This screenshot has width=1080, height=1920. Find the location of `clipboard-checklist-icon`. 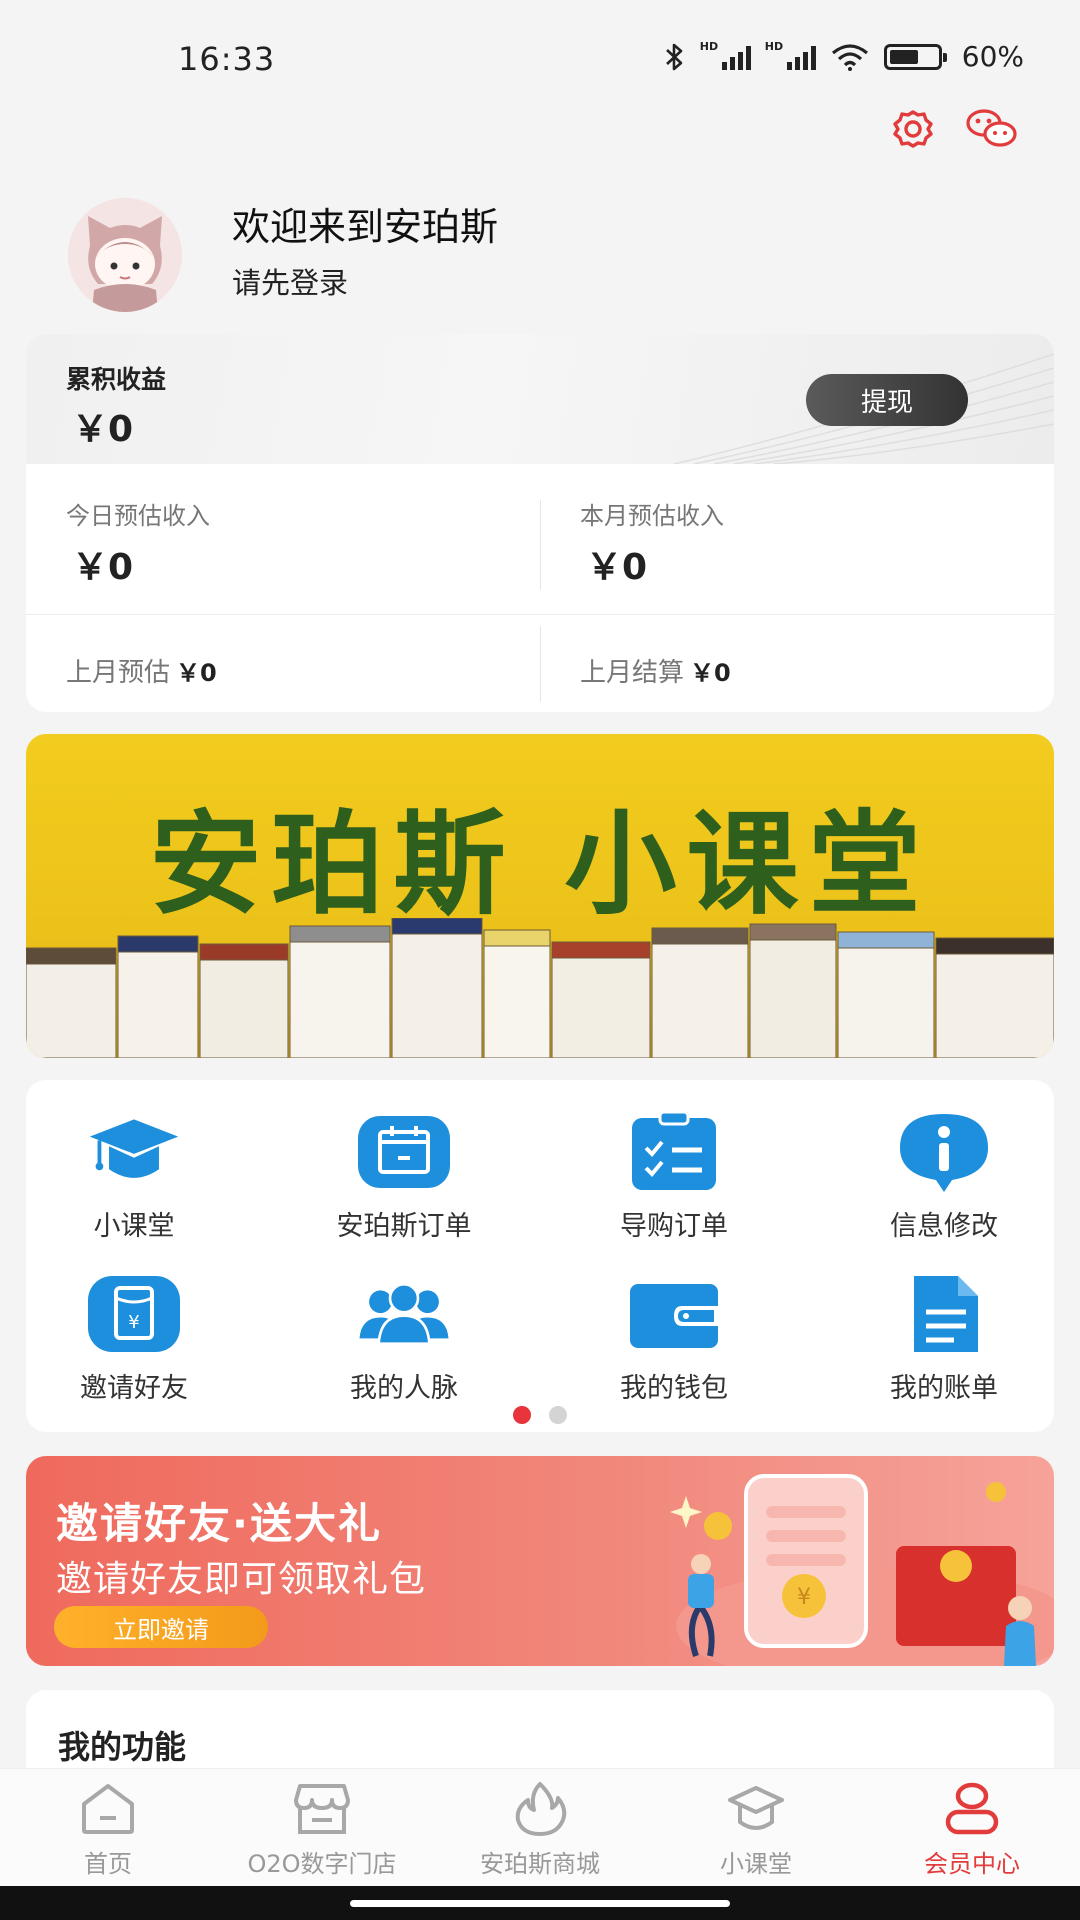

clipboard-checklist-icon is located at coordinates (674, 1151).